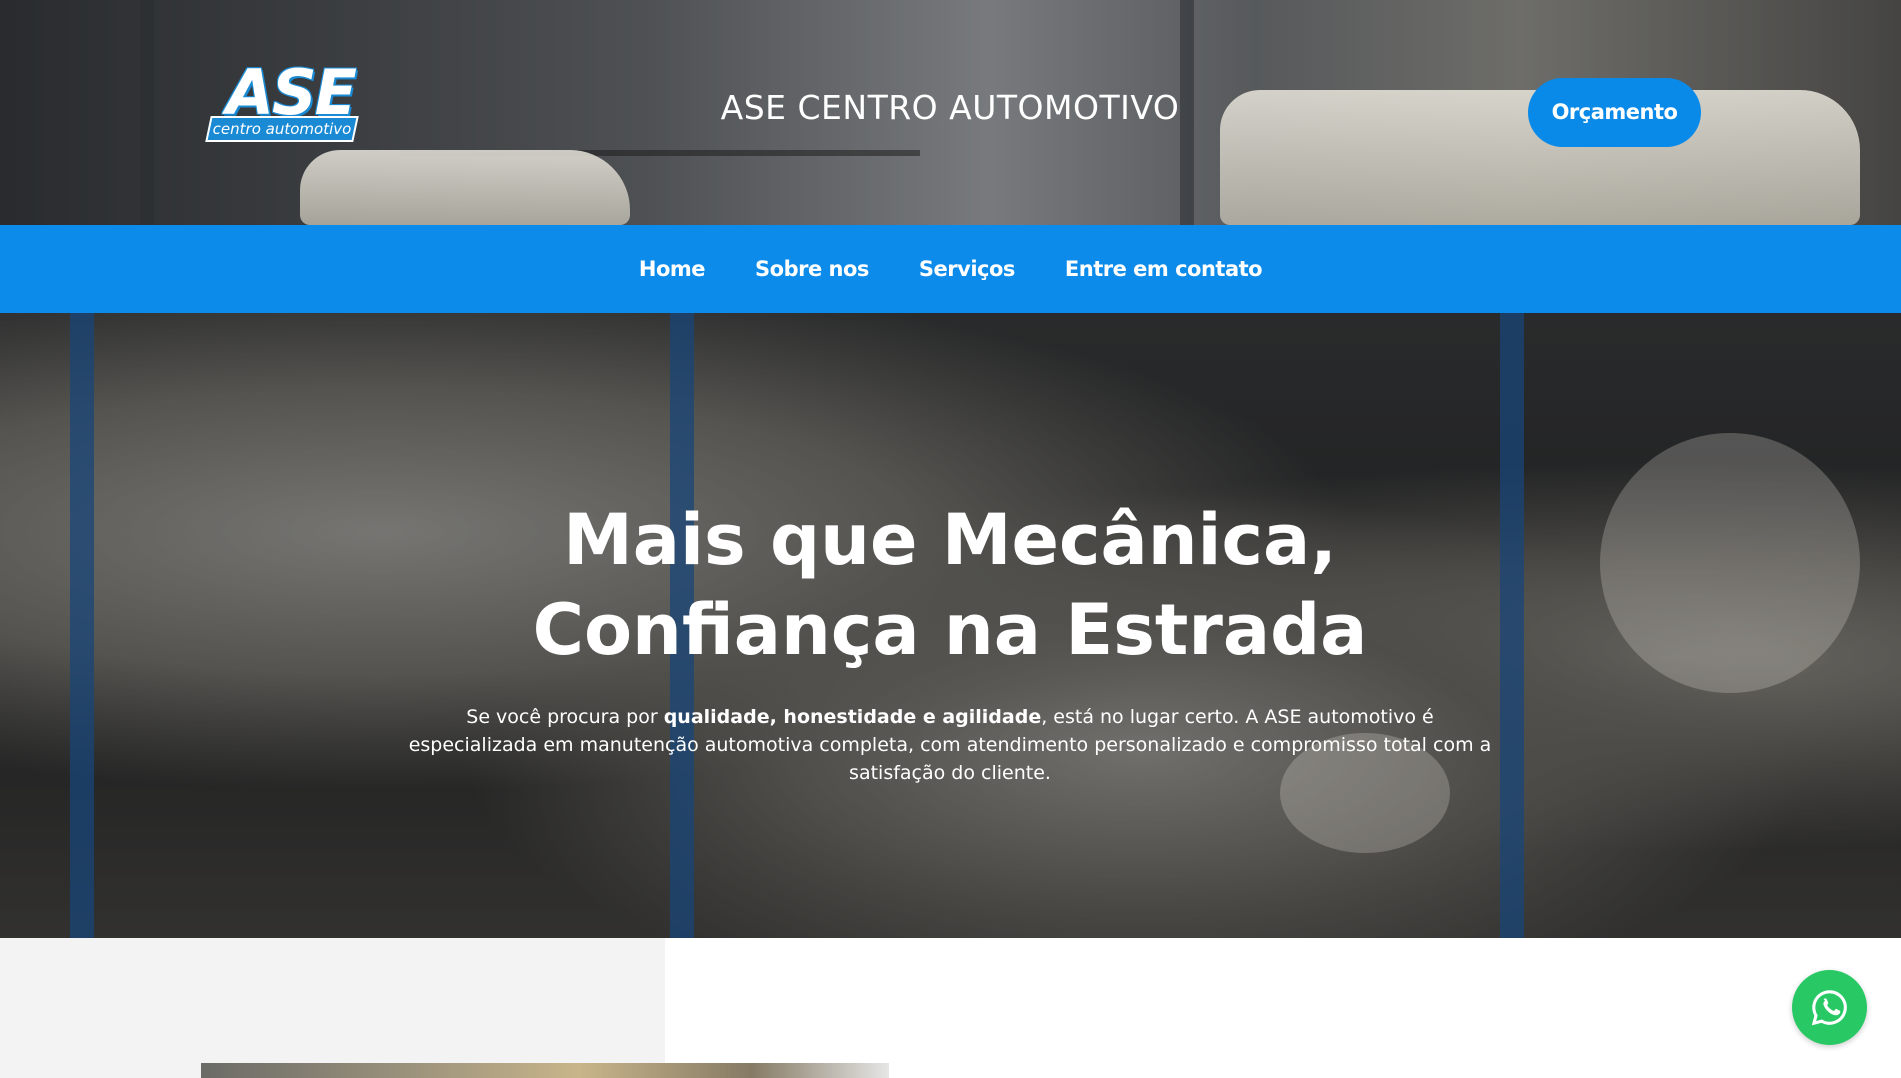 This screenshot has height=1078, width=1901. I want to click on nav-items: Home Sobre nos Serviços Entre em contato, so click(950, 269).